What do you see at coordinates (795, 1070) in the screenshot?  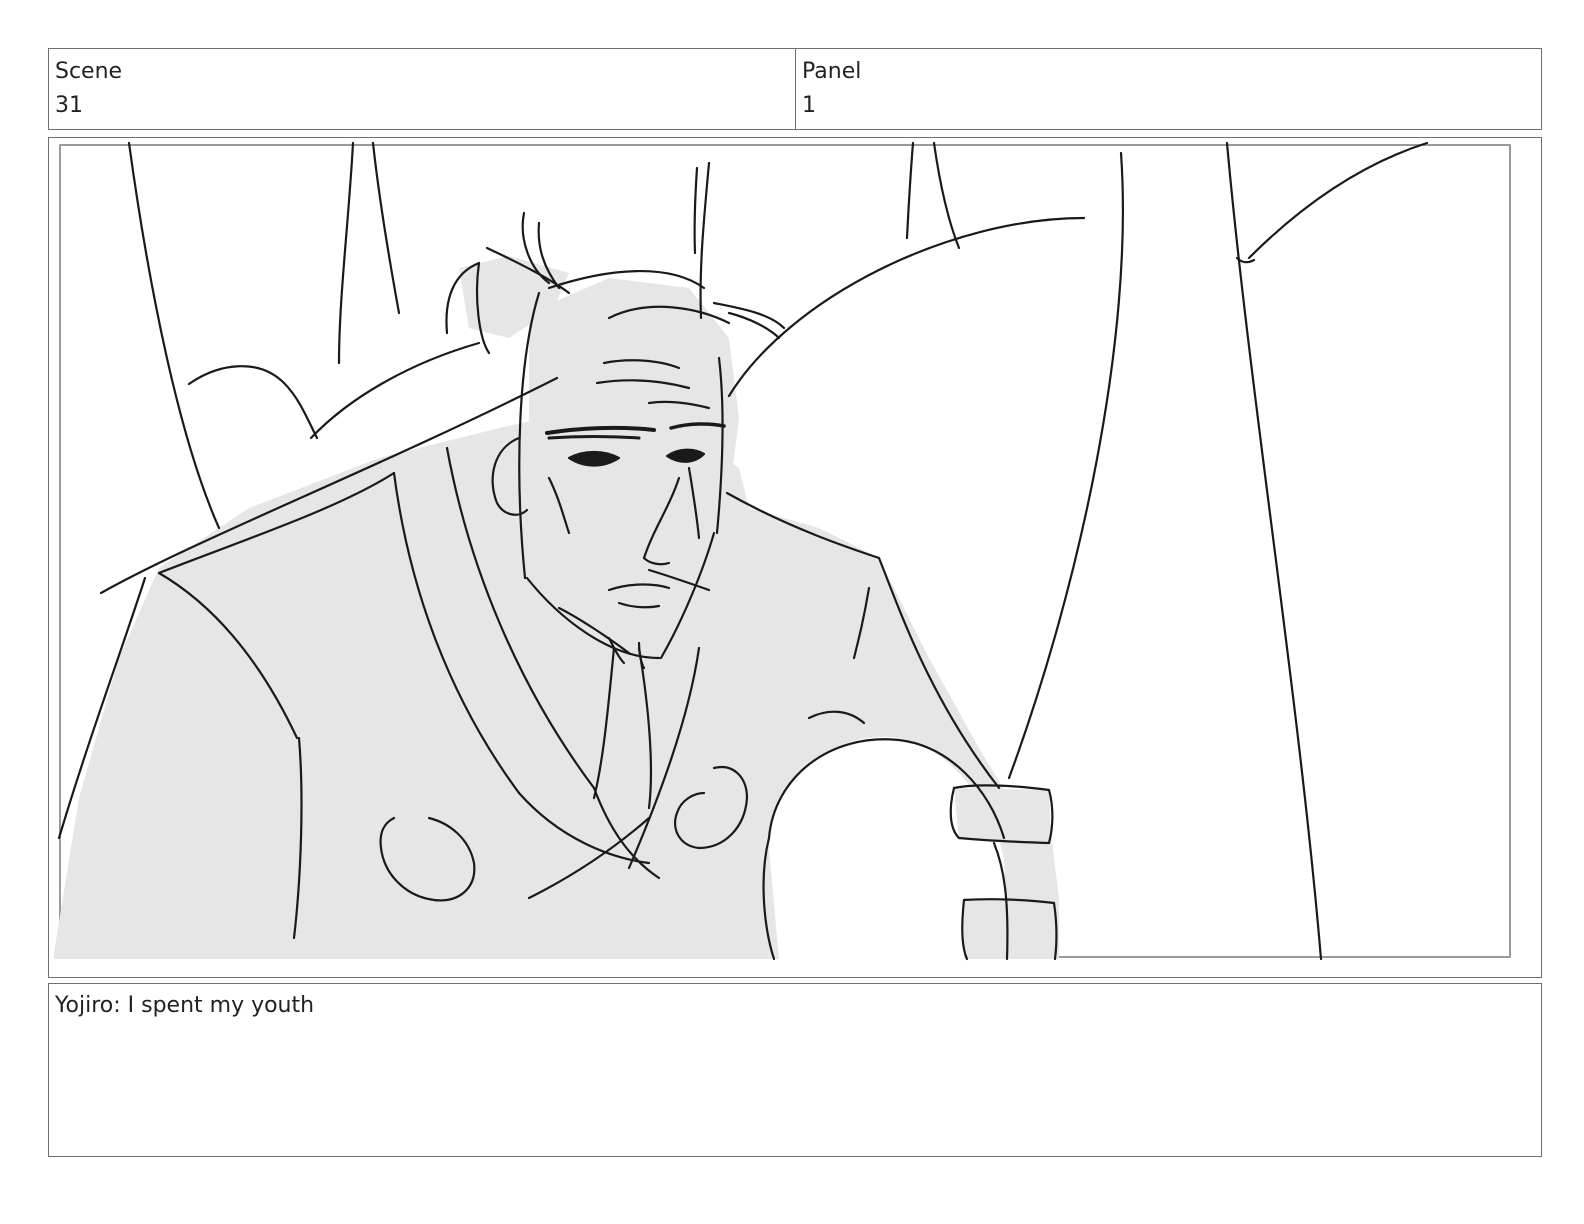 I see `dialogue-caption: Yojiro: I spent my youth` at bounding box center [795, 1070].